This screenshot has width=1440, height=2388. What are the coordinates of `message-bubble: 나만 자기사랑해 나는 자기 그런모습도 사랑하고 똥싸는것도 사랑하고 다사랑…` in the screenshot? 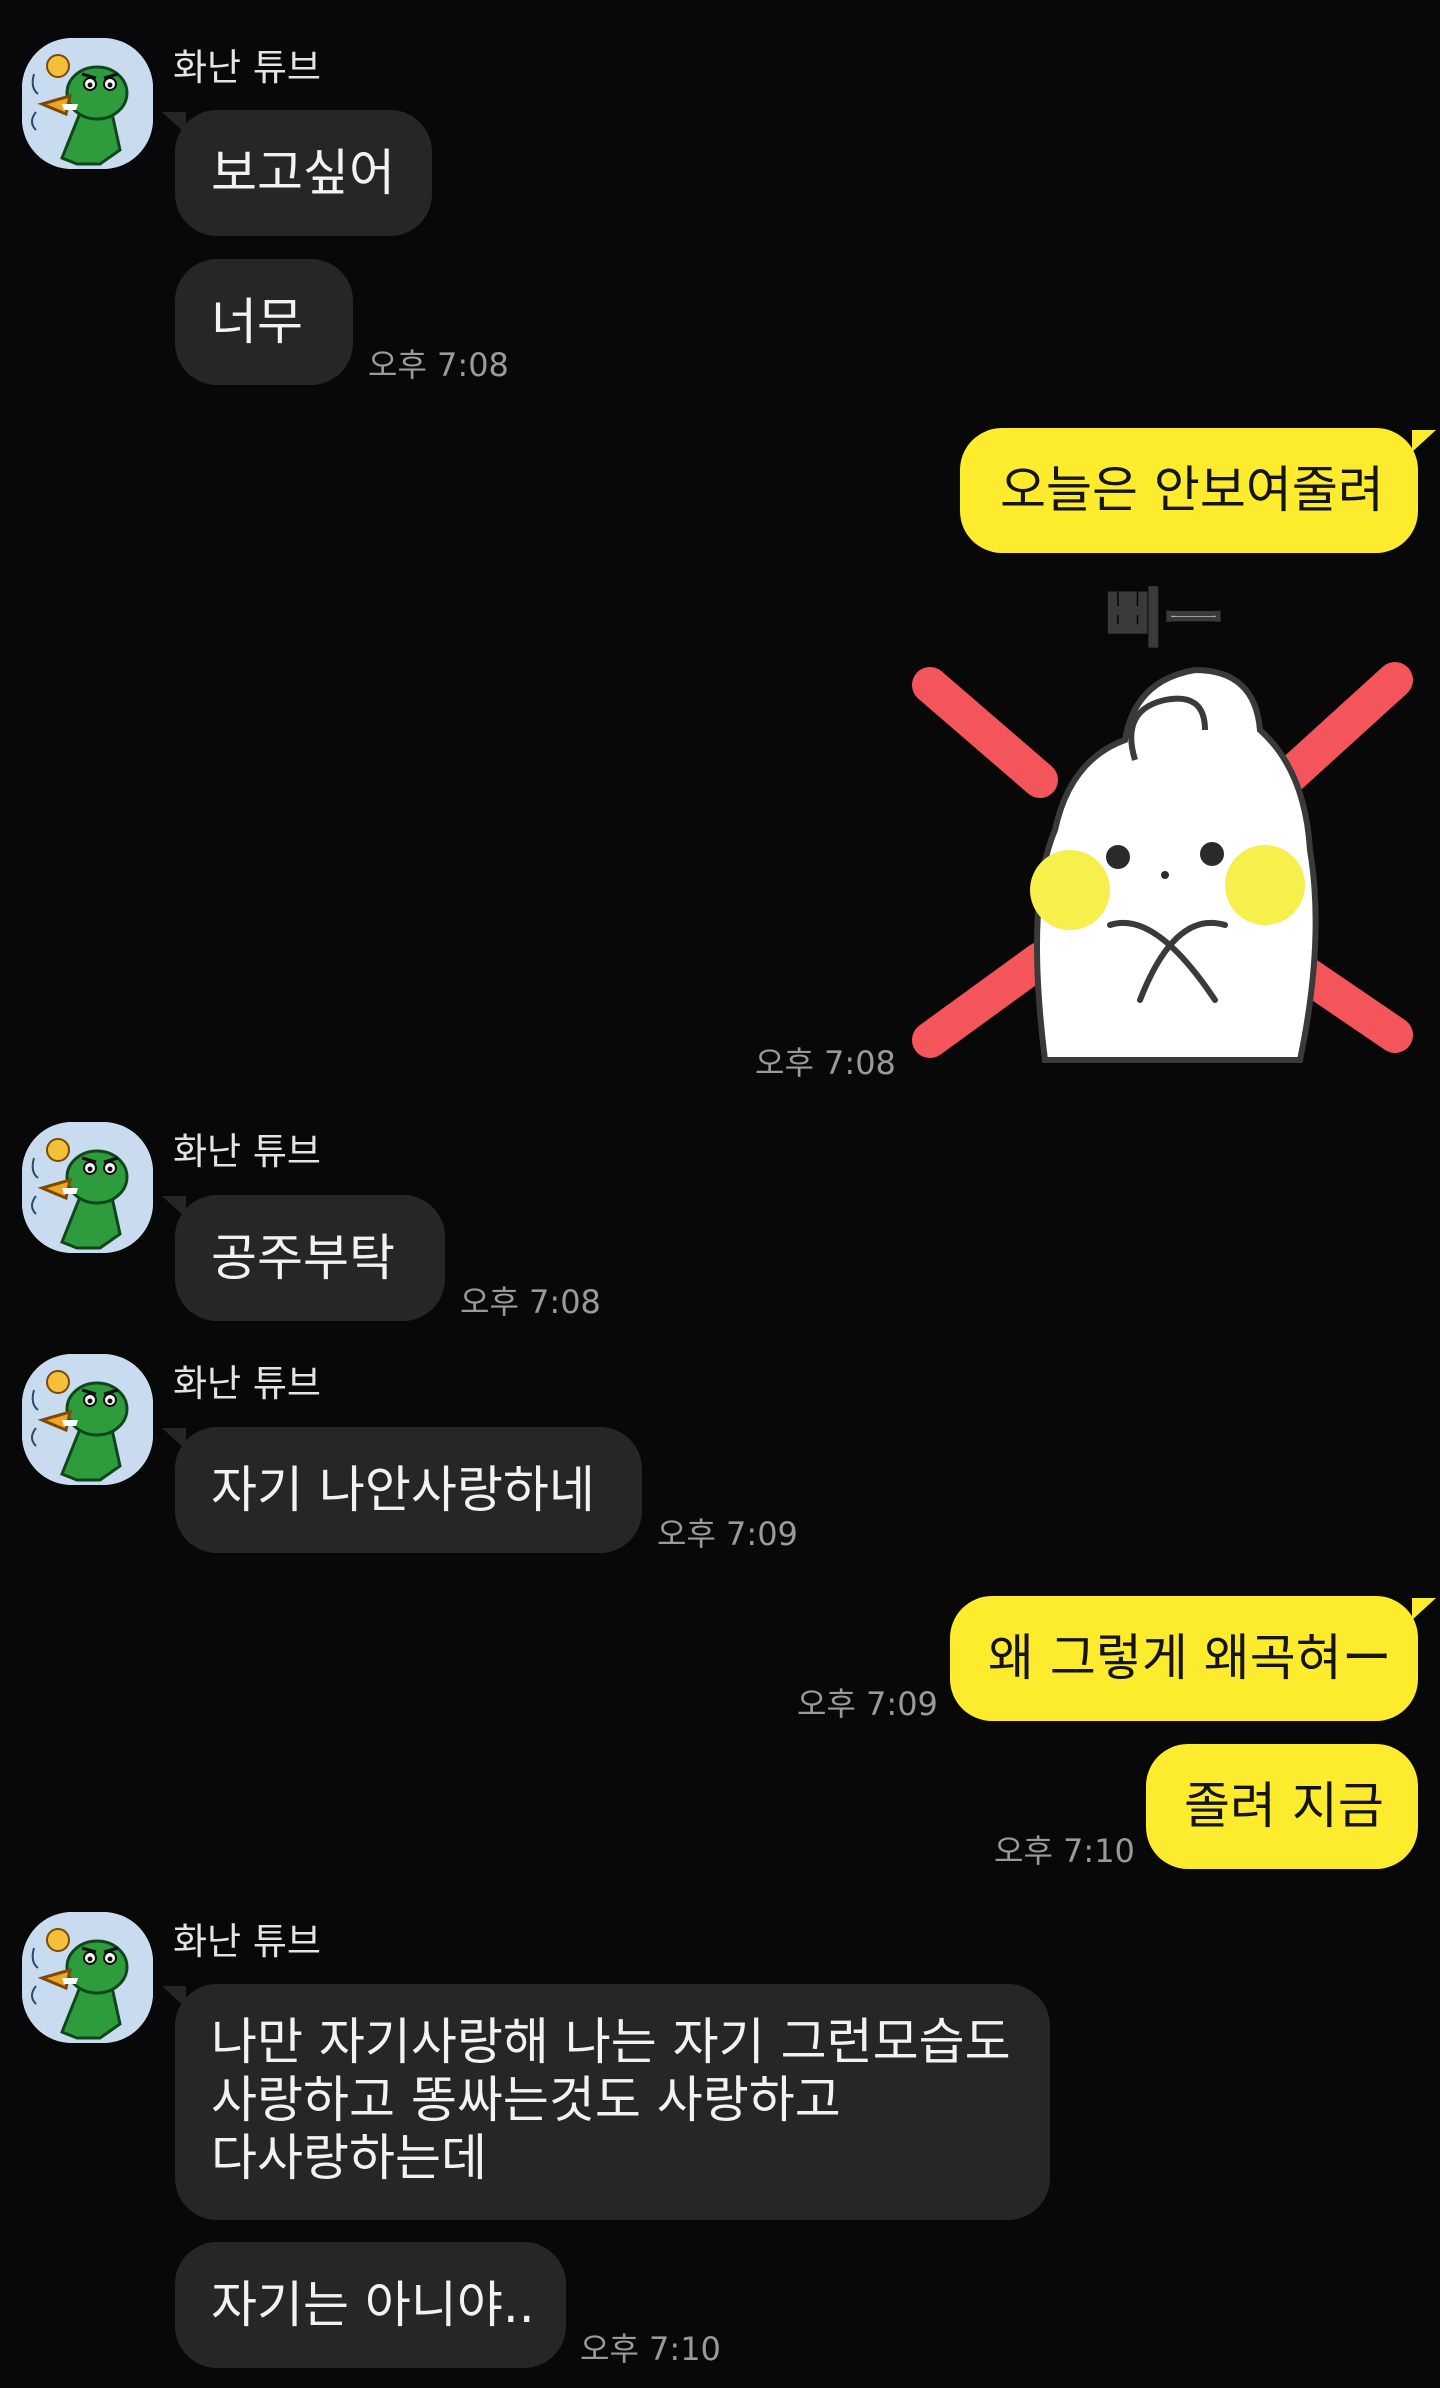 It's located at (612, 2102).